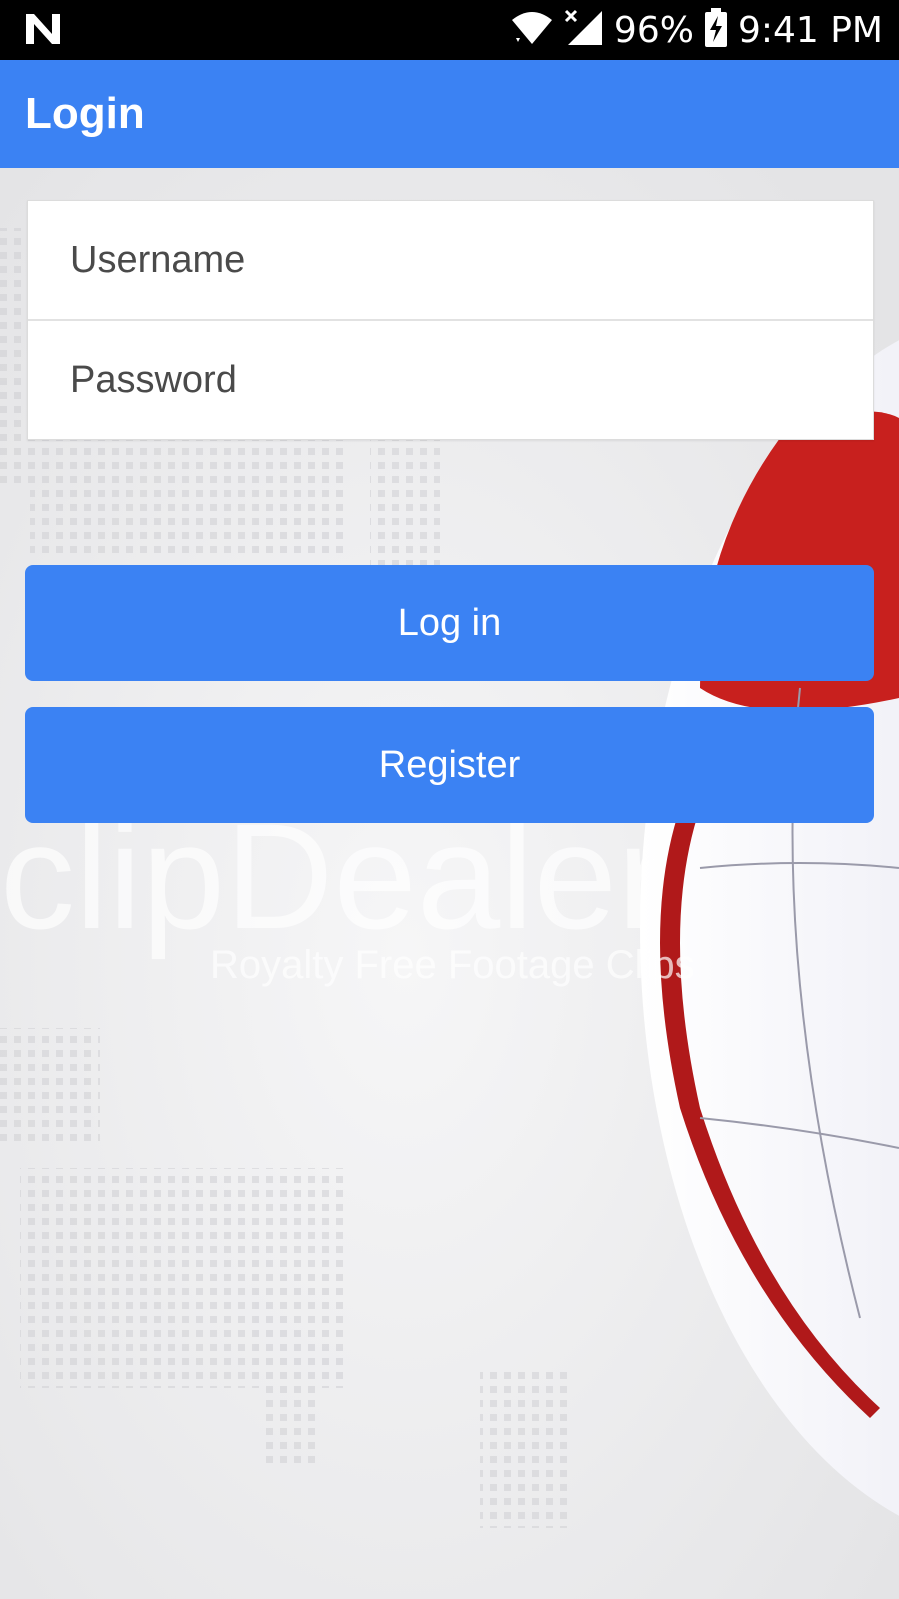 This screenshot has height=1599, width=899. Describe the element at coordinates (452, 965) in the screenshot. I see `watermark-subtext: Royalty Free Footage Clips` at that location.